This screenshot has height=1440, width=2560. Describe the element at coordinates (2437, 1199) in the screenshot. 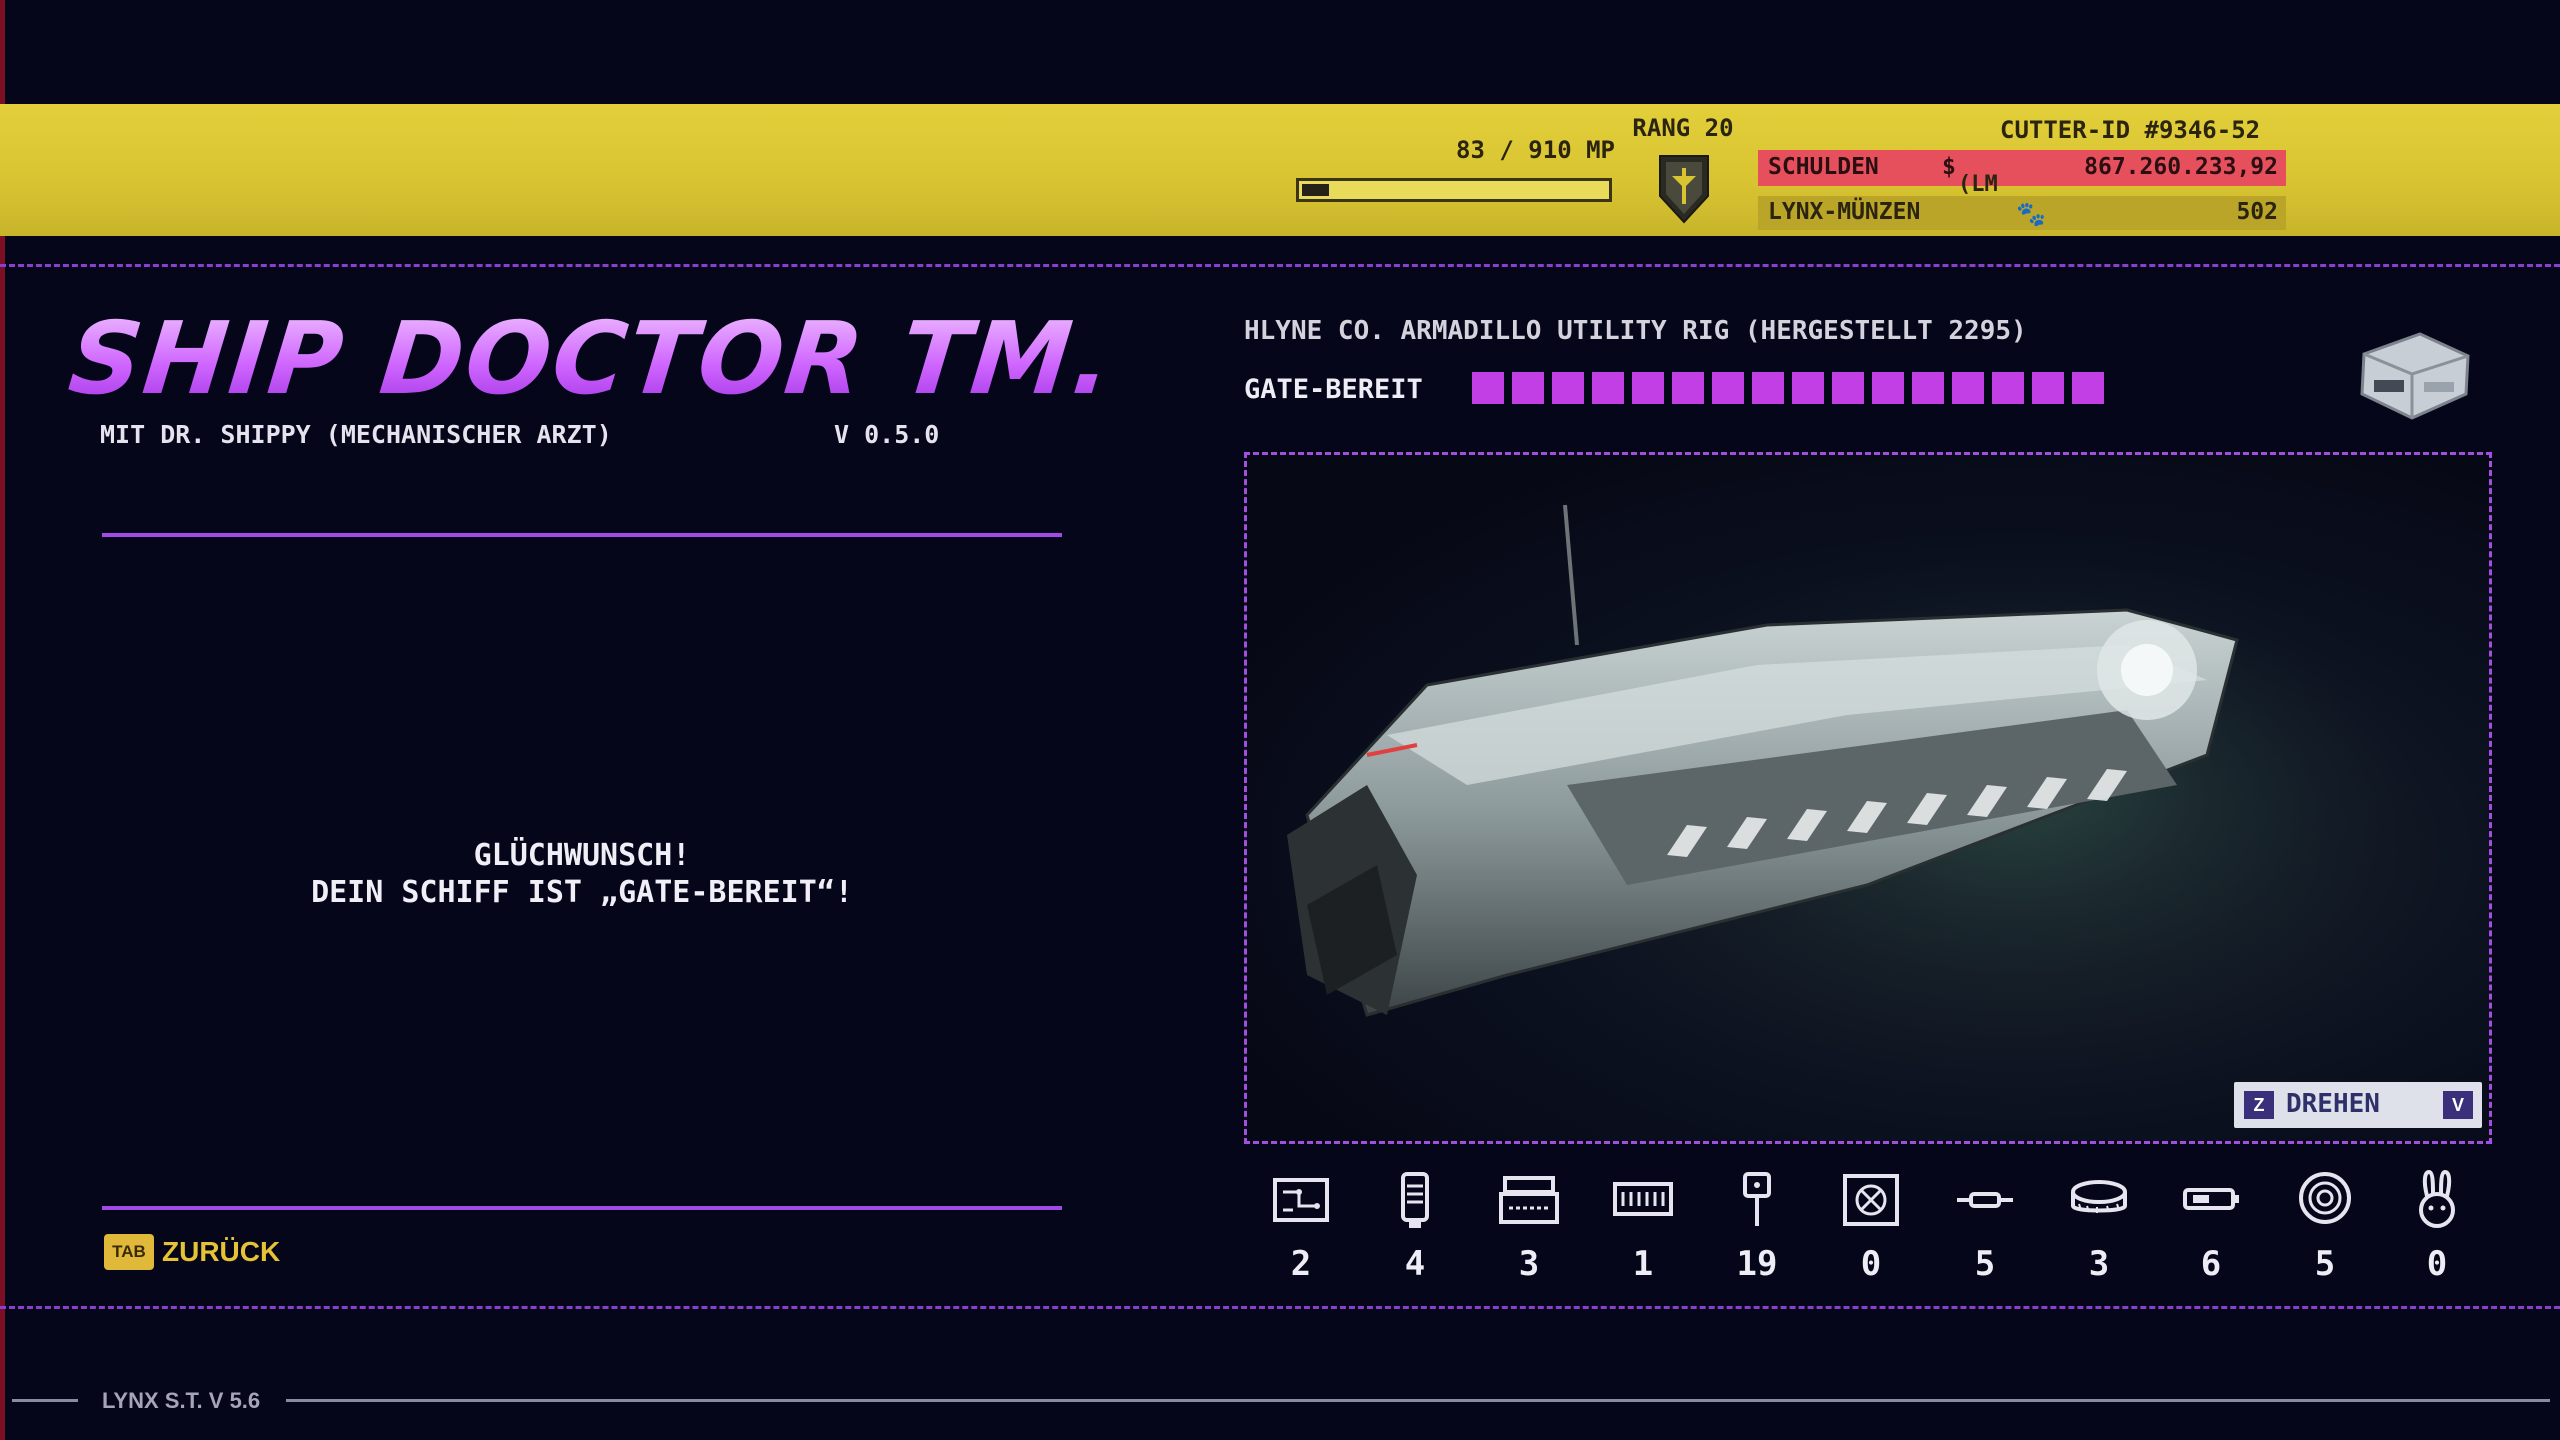

I see `bunny-icon` at that location.